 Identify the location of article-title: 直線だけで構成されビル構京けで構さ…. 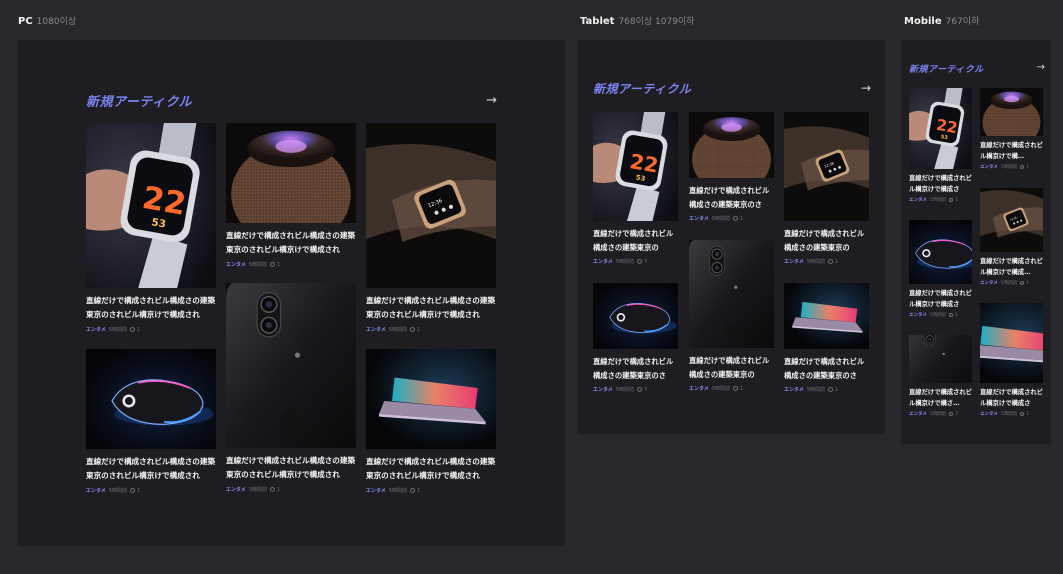
(940, 398).